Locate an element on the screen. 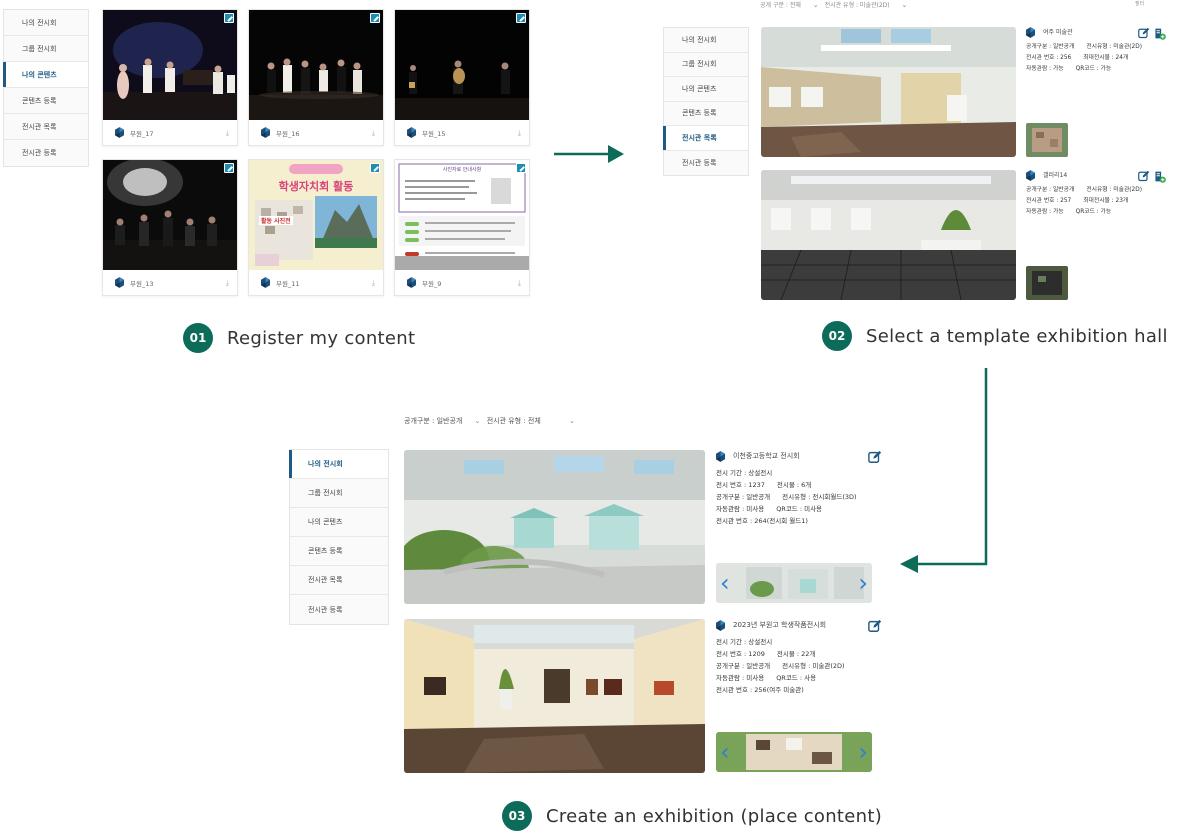  hall-auto-view: 자동관람 : 가능 is located at coordinates (1045, 68).